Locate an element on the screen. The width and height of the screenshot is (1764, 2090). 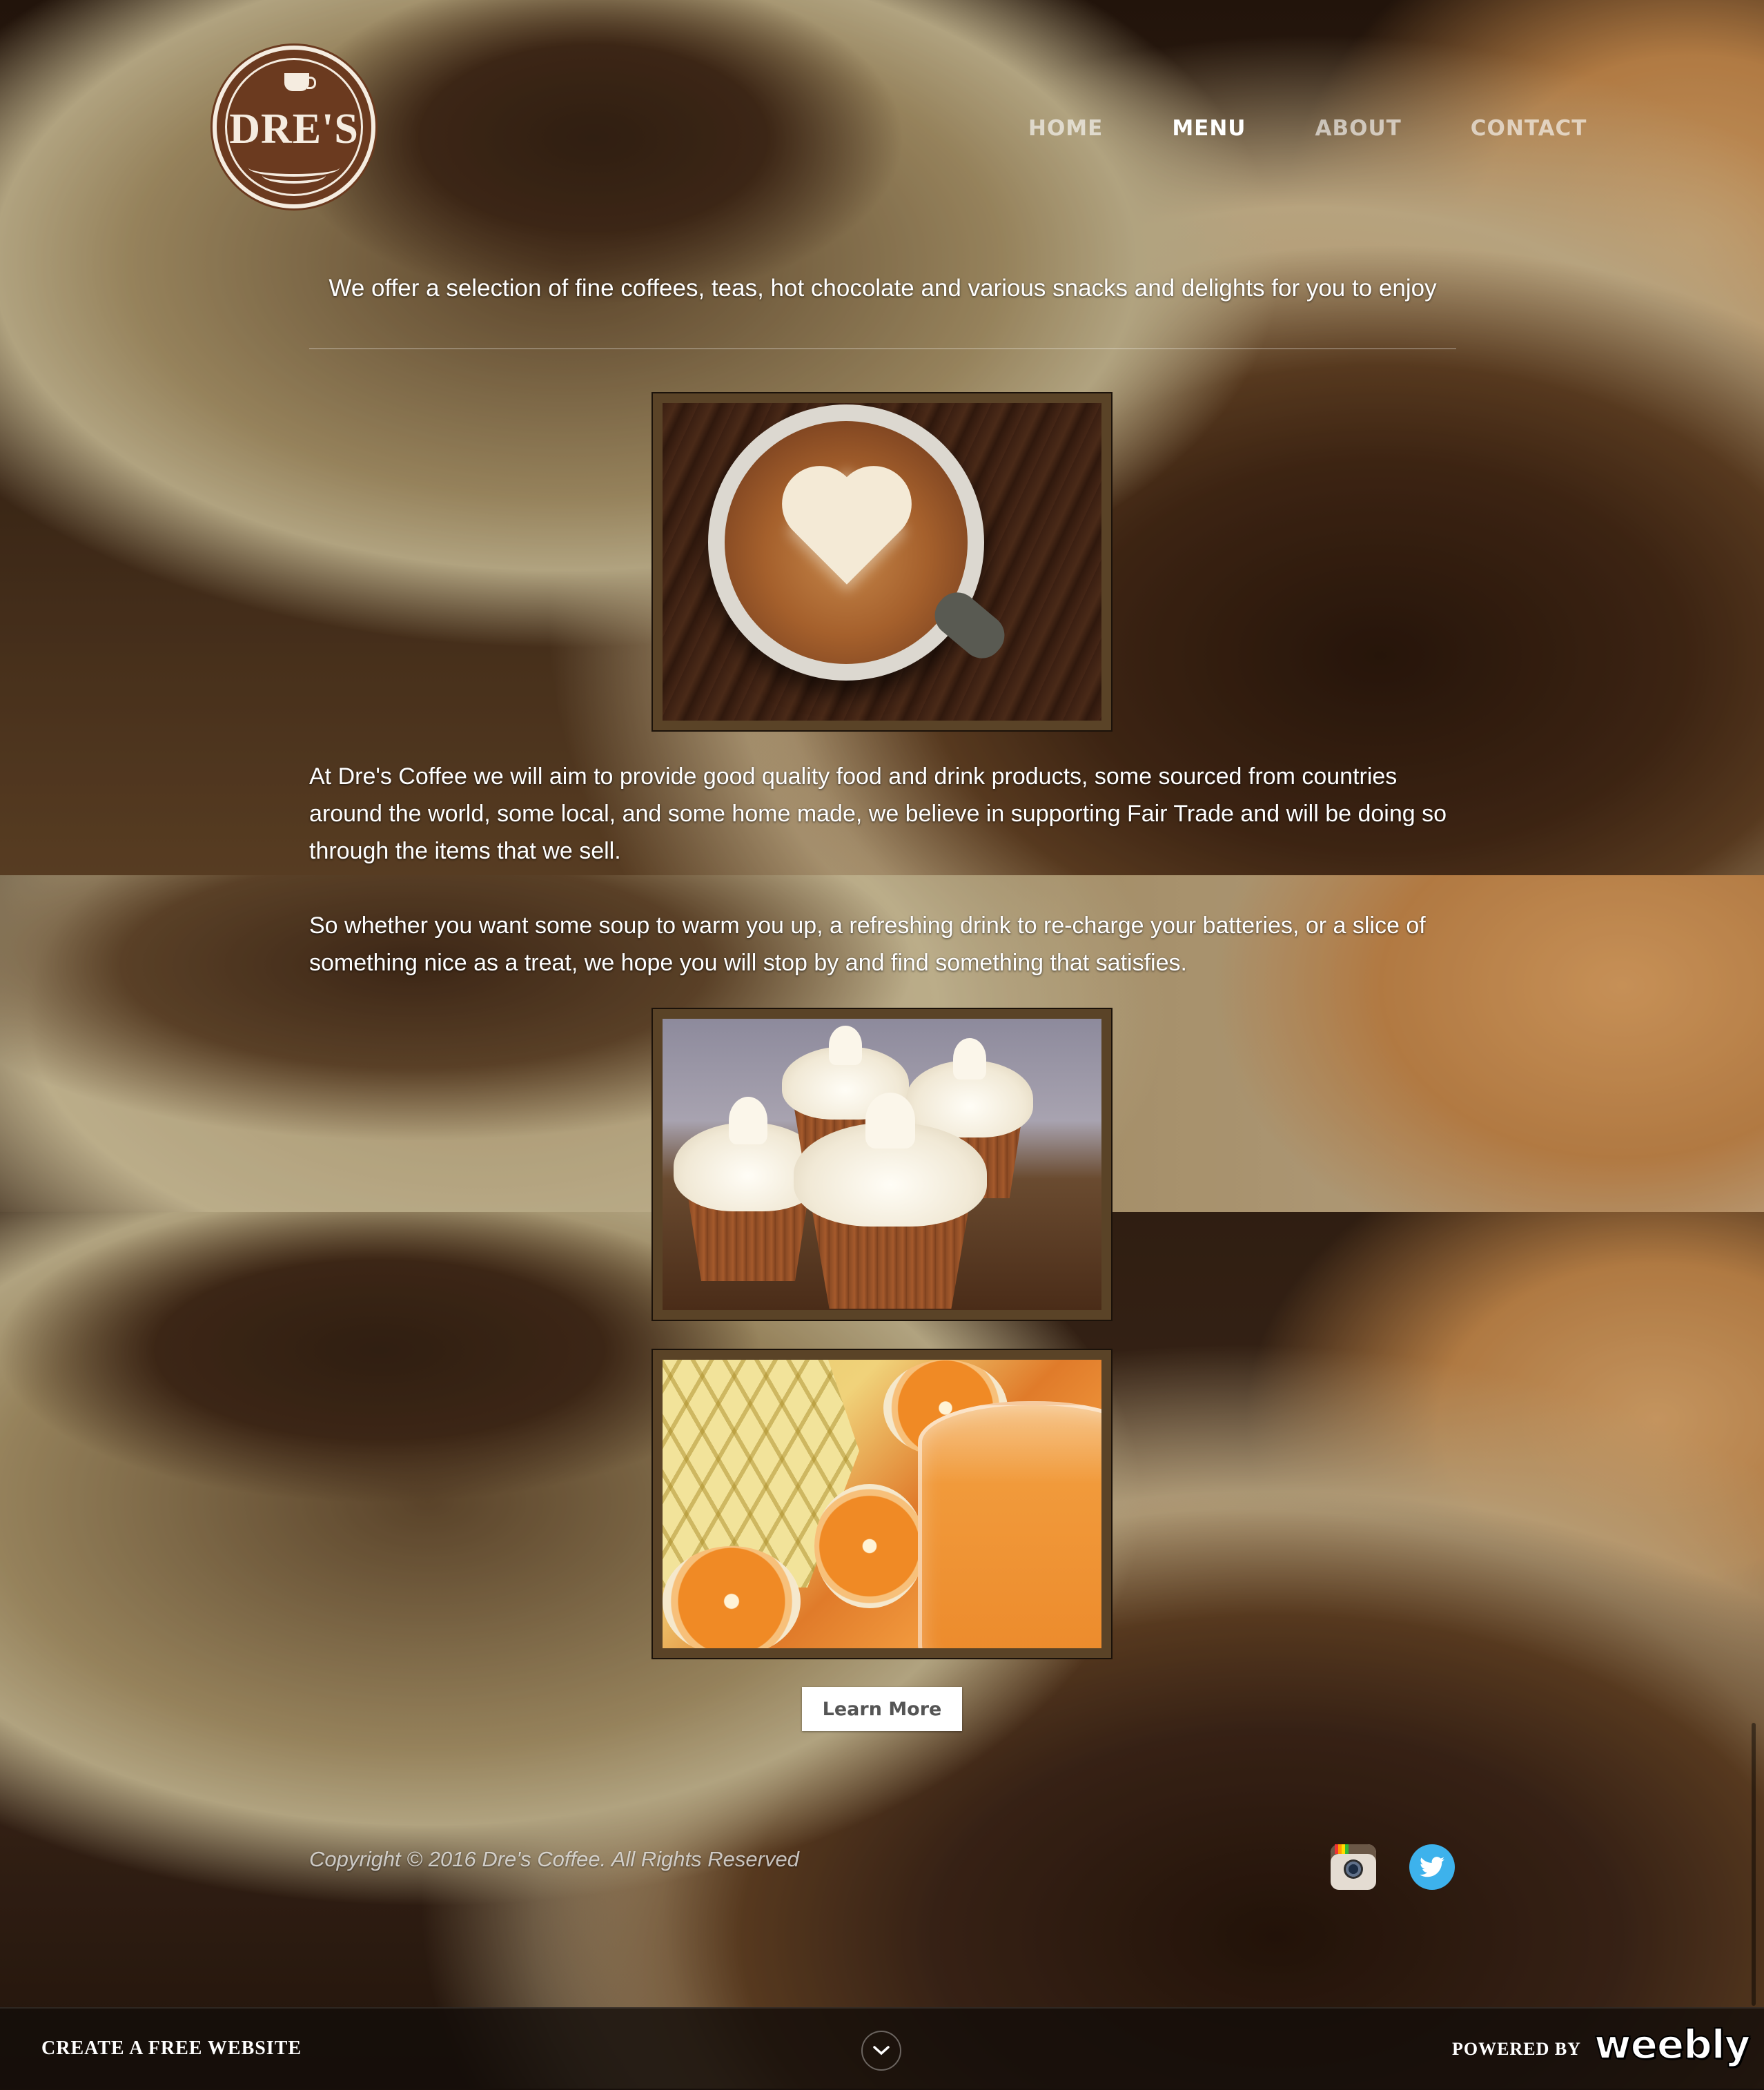
learn-more-button: Learn More is located at coordinates (882, 1709).